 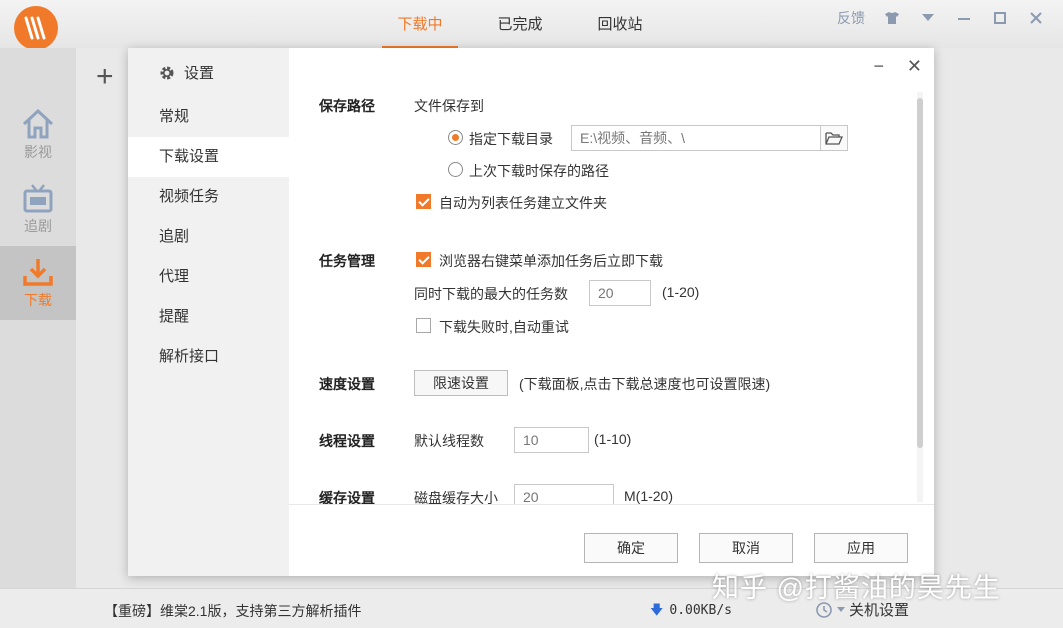 What do you see at coordinates (449, 106) in the screenshot?
I see `save-to-label: 文件保存到` at bounding box center [449, 106].